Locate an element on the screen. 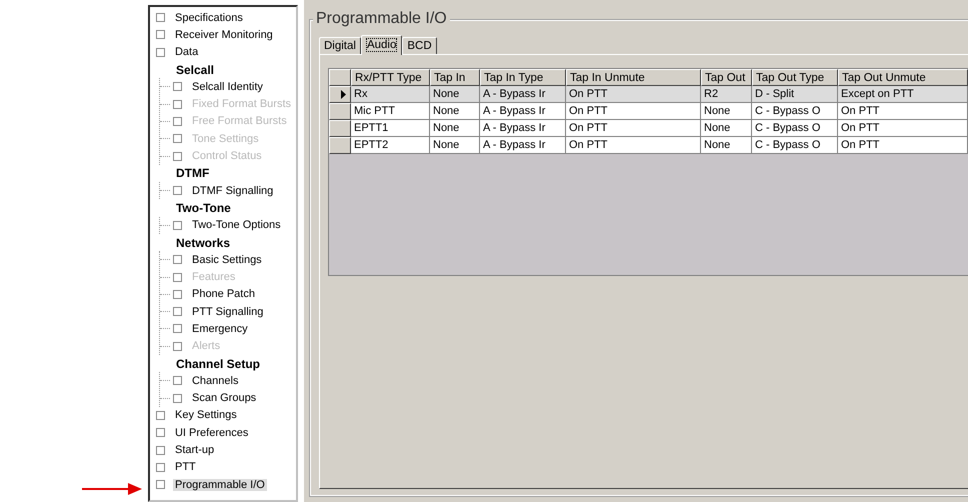  tree-item: PTT is located at coordinates (185, 467).